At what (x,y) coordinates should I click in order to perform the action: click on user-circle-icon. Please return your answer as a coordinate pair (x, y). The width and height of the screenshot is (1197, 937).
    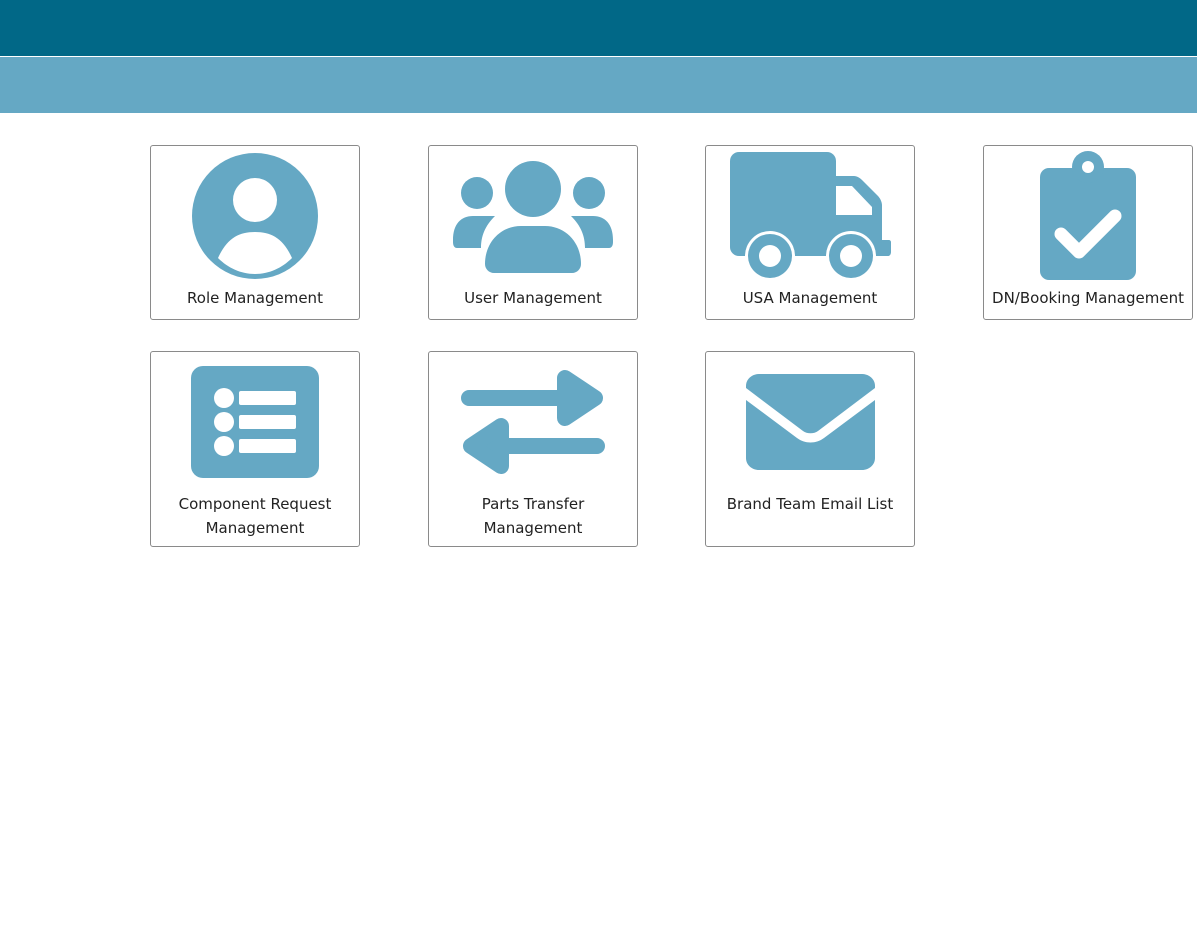
    Looking at the image, I should click on (255, 216).